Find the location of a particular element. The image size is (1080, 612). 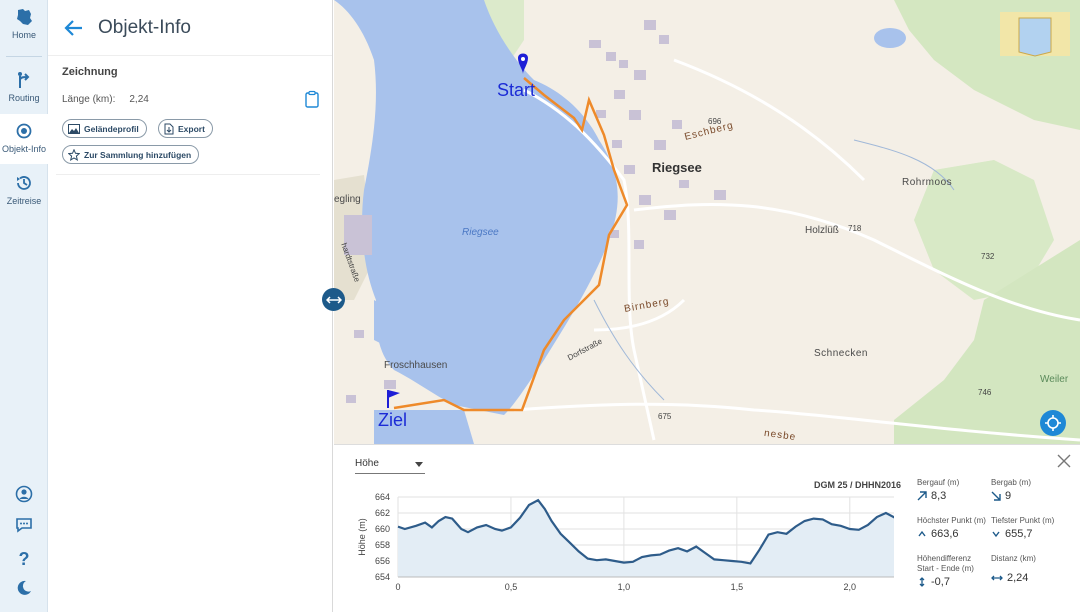

tiefster-label: Tiefster Punkt (m) is located at coordinates (1023, 520).